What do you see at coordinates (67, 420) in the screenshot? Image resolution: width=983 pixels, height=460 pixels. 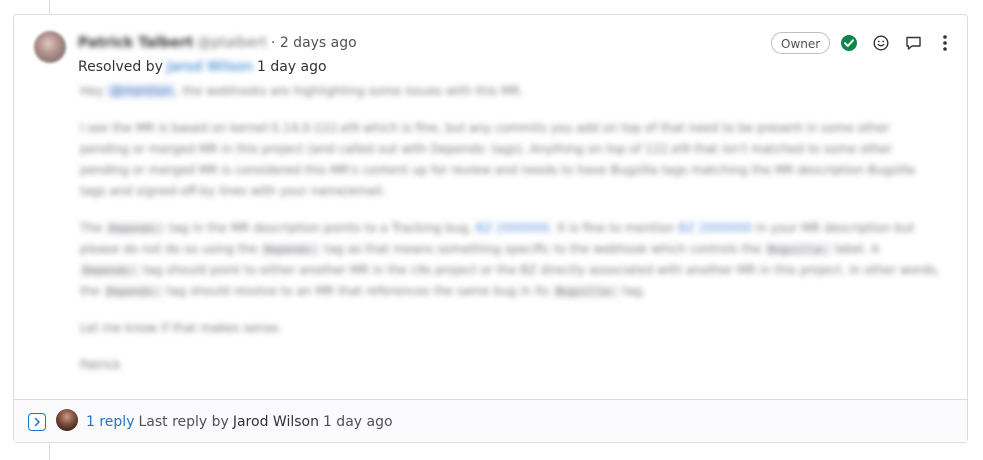 I see `reply-author-avatar` at bounding box center [67, 420].